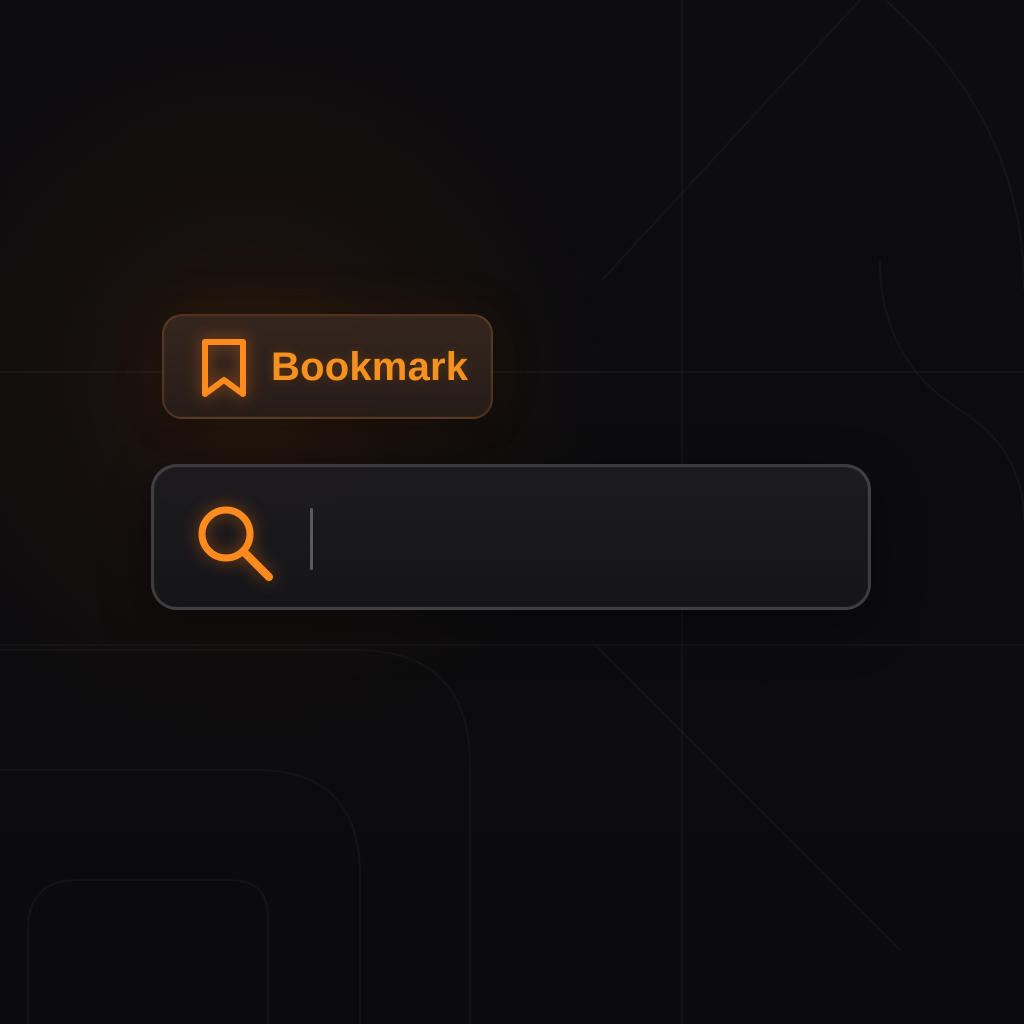  What do you see at coordinates (235, 543) in the screenshot?
I see `search-icon` at bounding box center [235, 543].